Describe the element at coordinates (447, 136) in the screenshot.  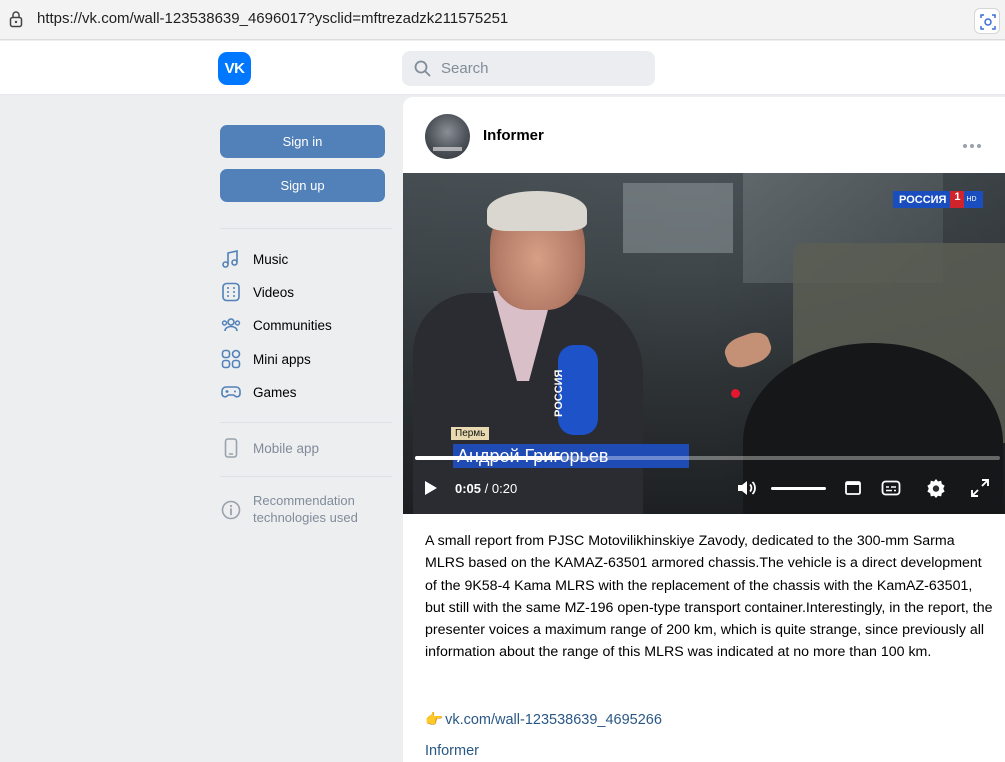
I see `author-avatar` at that location.